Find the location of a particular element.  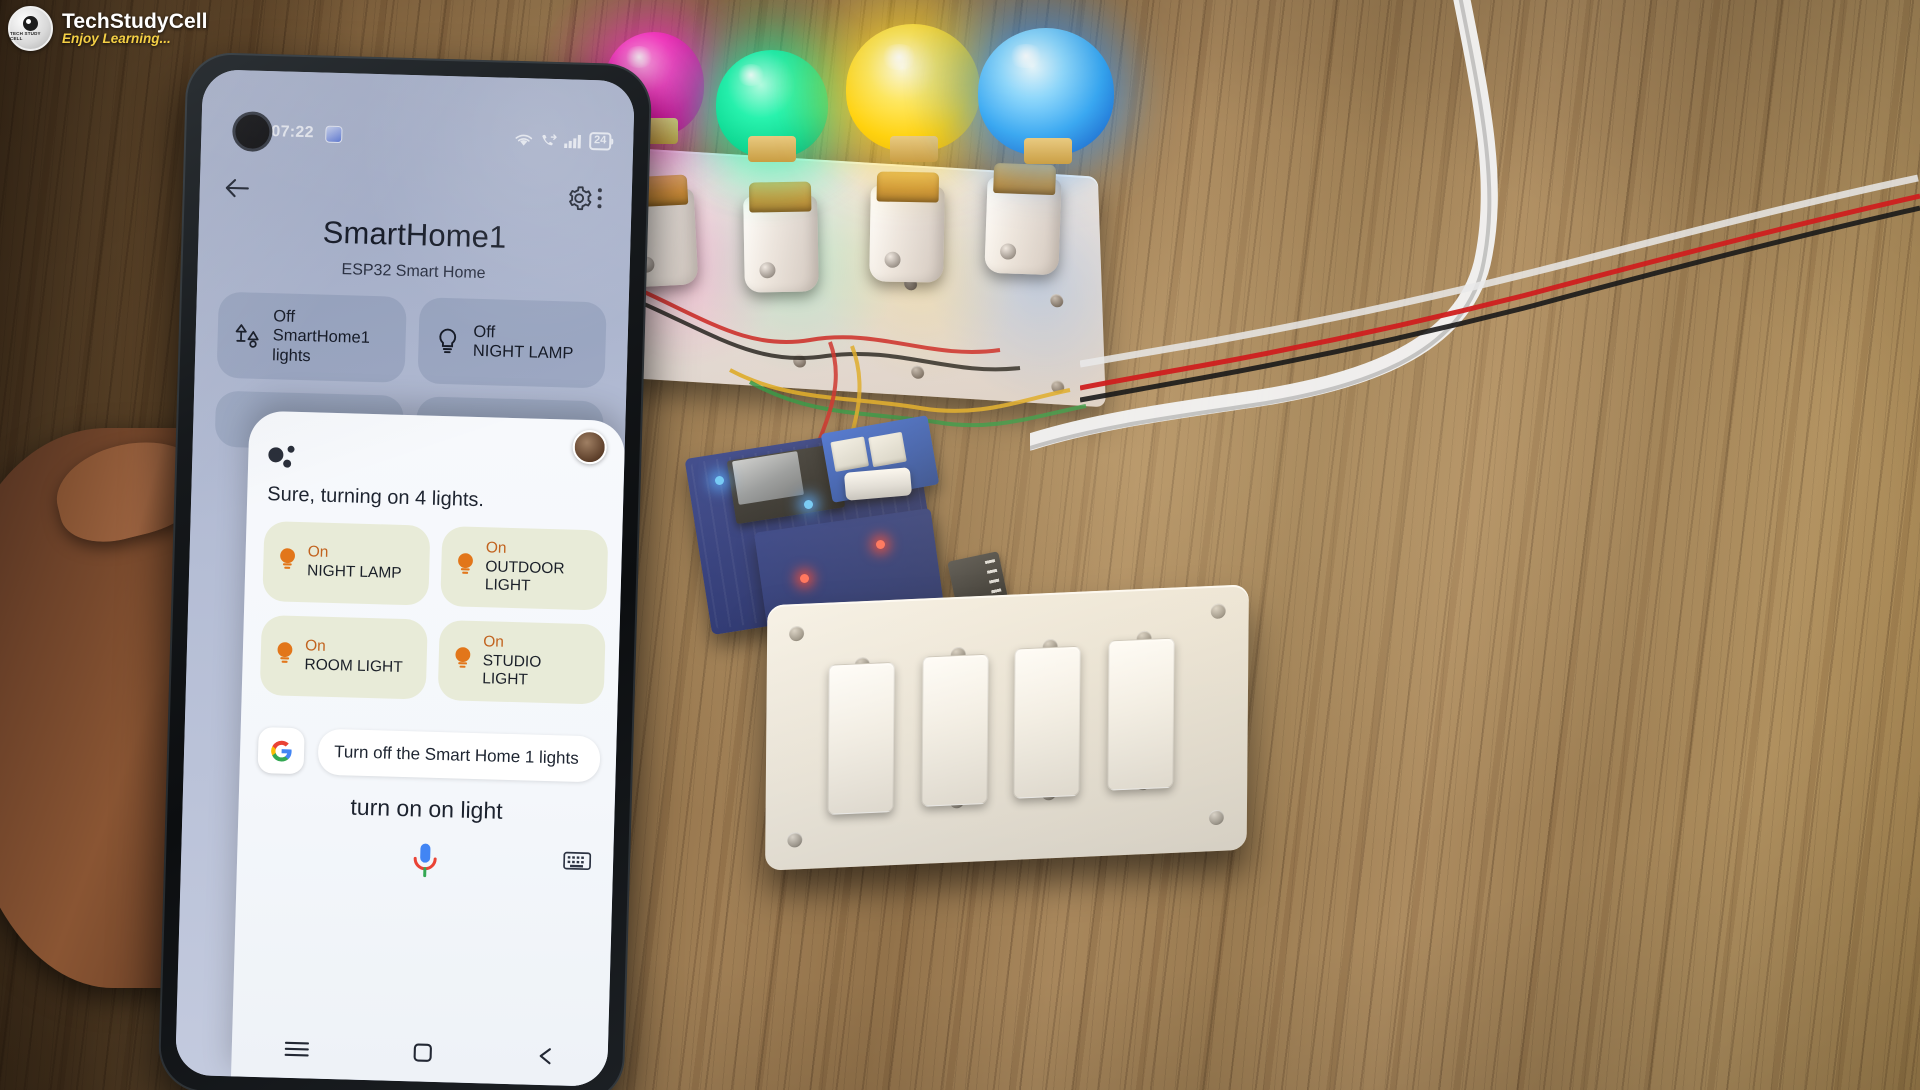

light-card-text: On OUTDOOR LIGHT is located at coordinates (540, 568).